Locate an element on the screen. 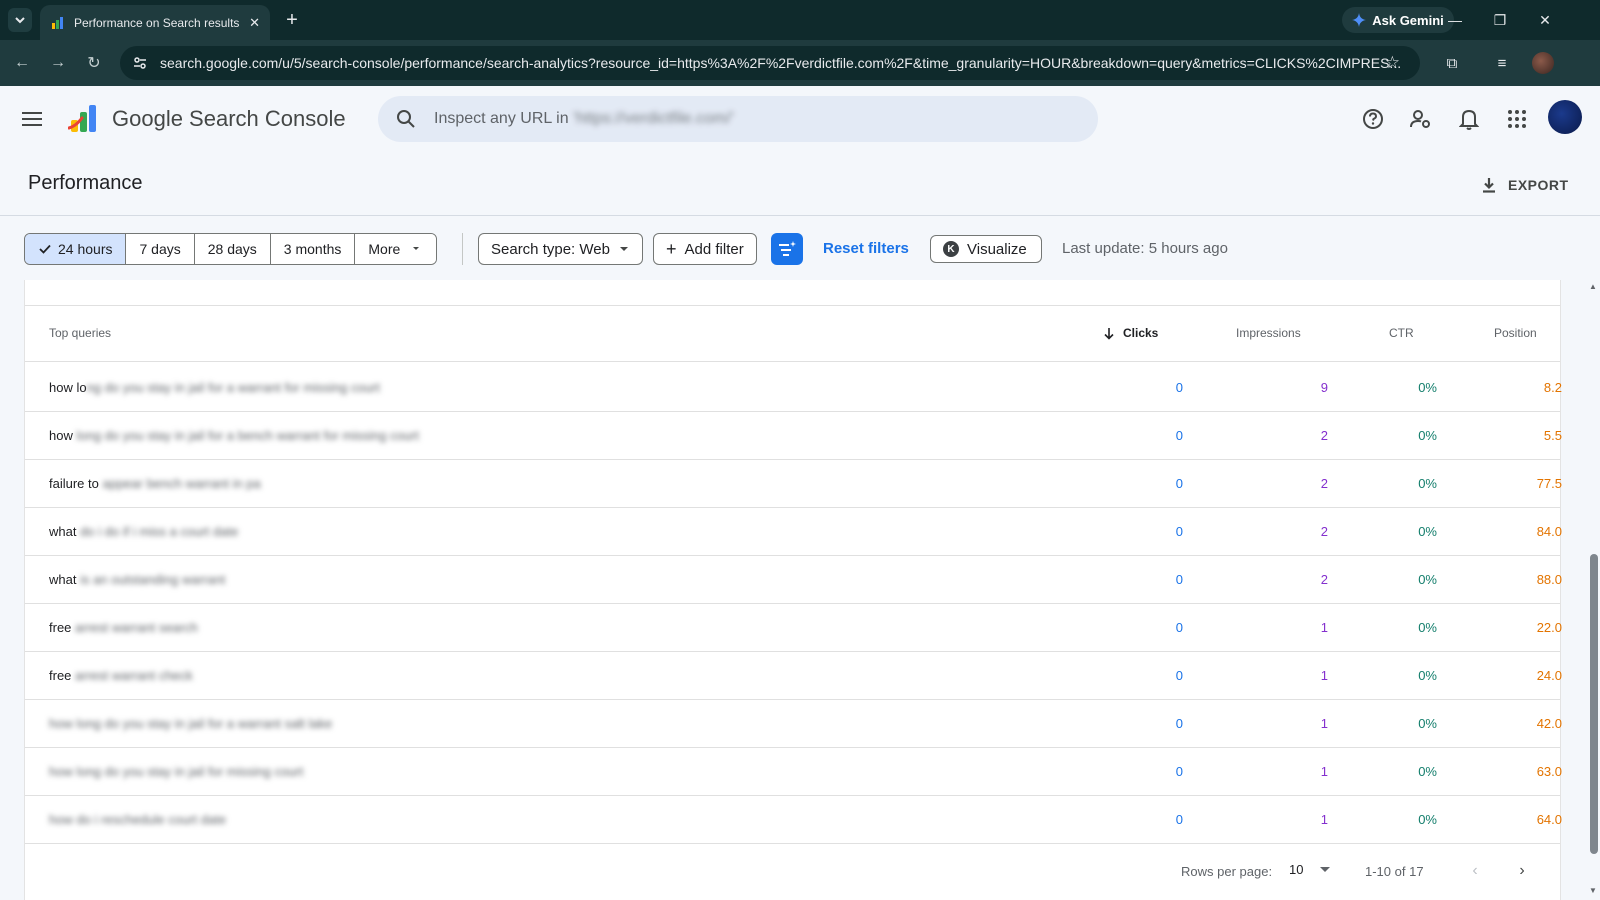  restore-button: ❐ is located at coordinates (1500, 20).